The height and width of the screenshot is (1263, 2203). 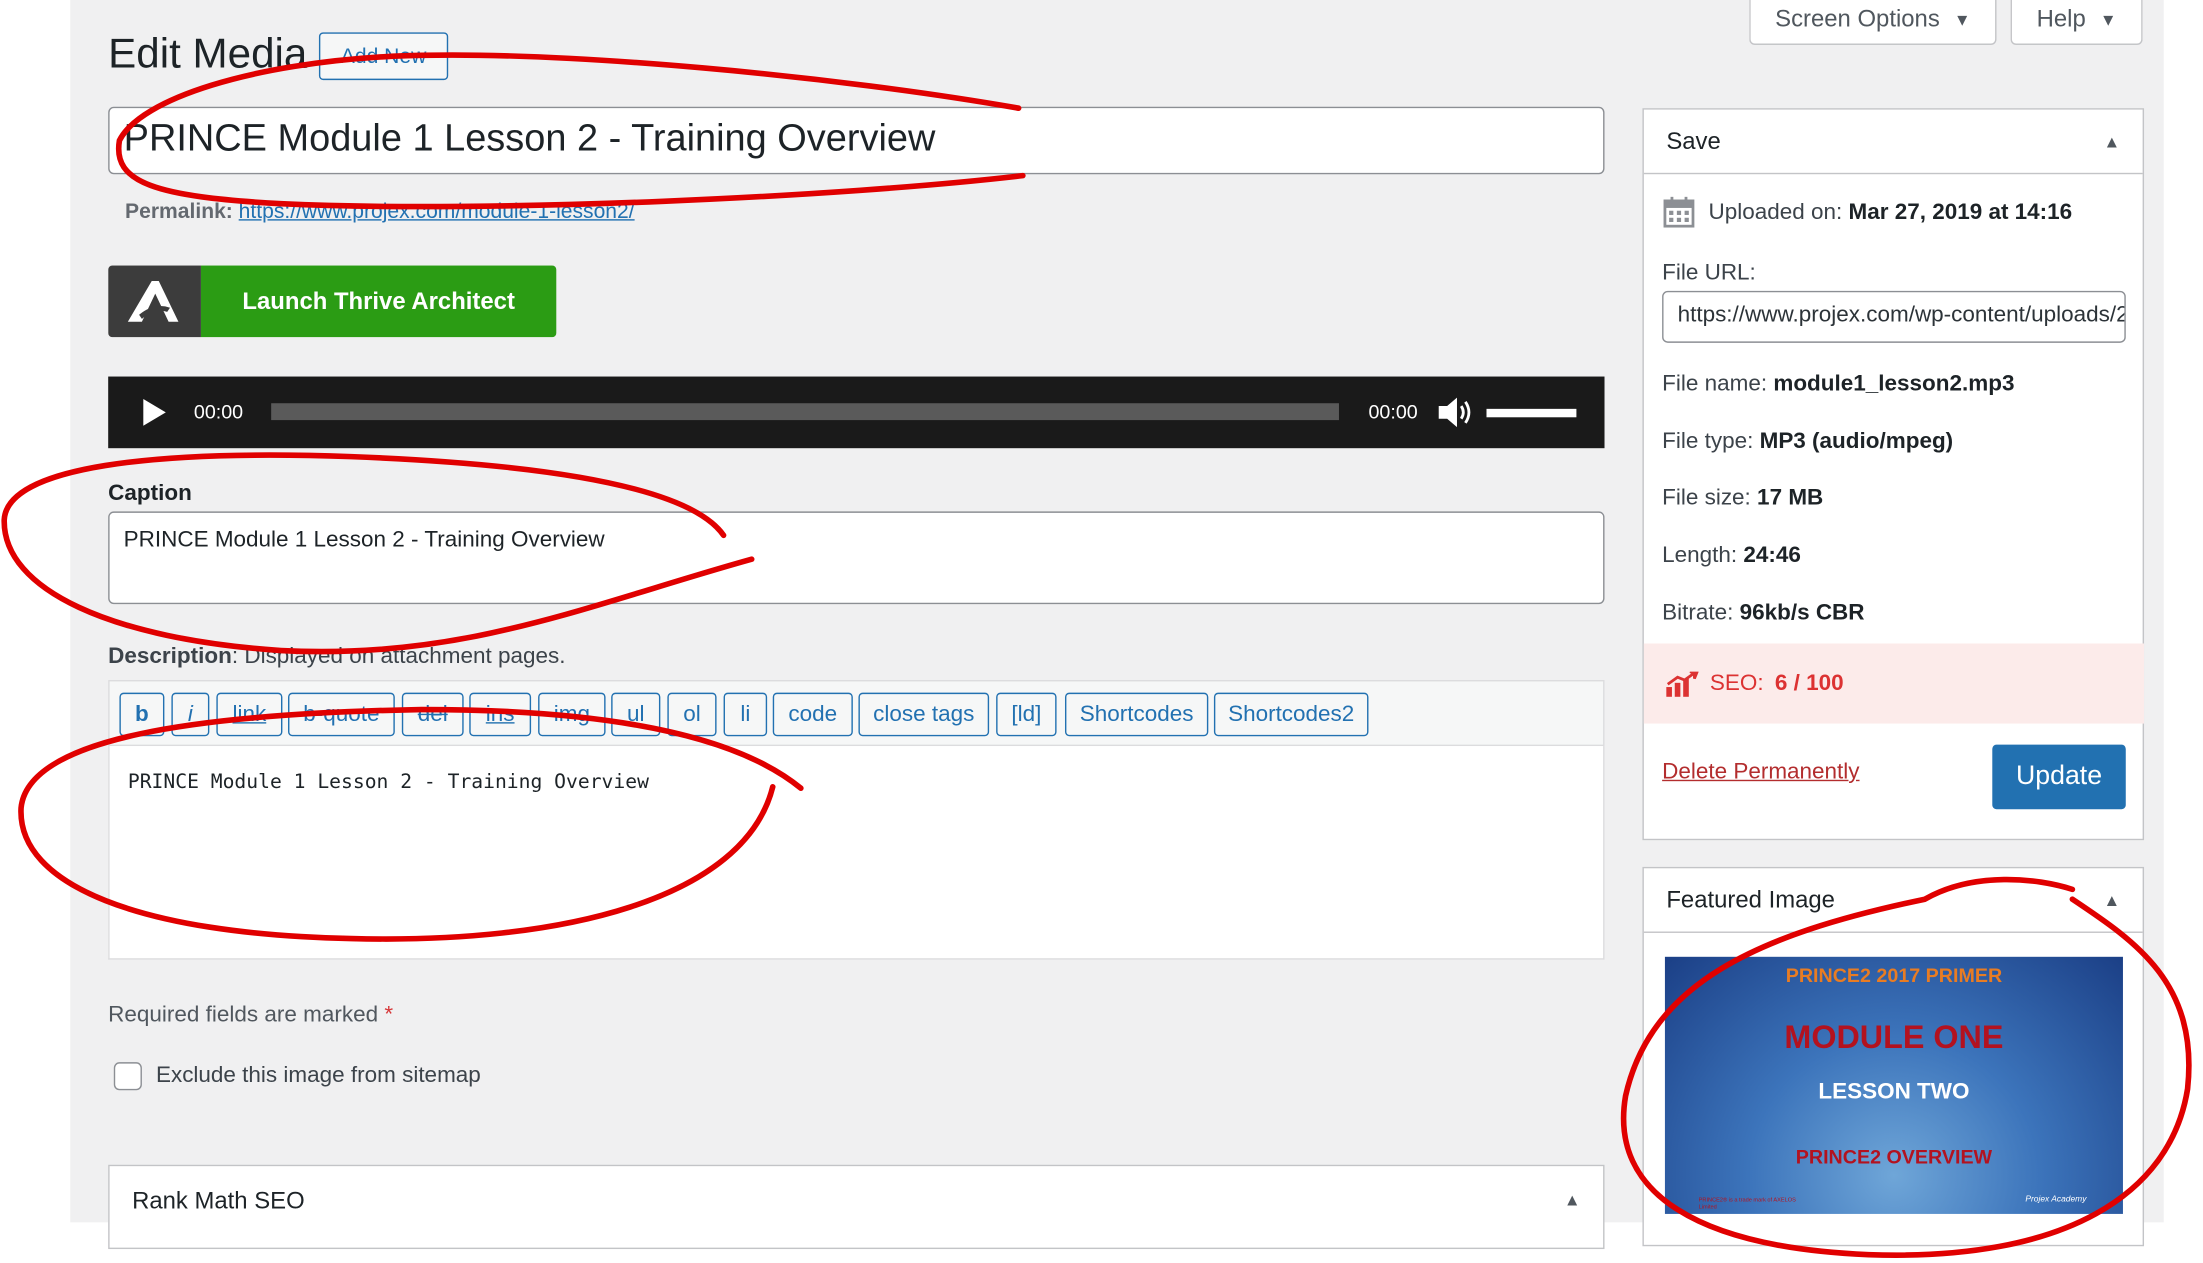 I want to click on permalink-url: https://www.projex.com/module-1-lesson2/, so click(x=437, y=212).